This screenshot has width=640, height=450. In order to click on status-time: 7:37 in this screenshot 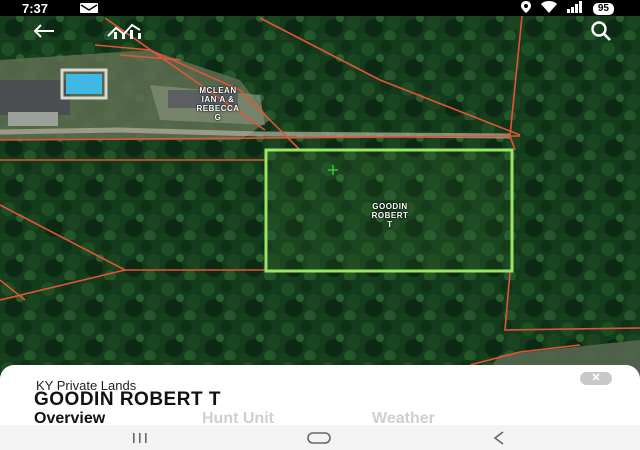, I will do `click(35, 8)`.